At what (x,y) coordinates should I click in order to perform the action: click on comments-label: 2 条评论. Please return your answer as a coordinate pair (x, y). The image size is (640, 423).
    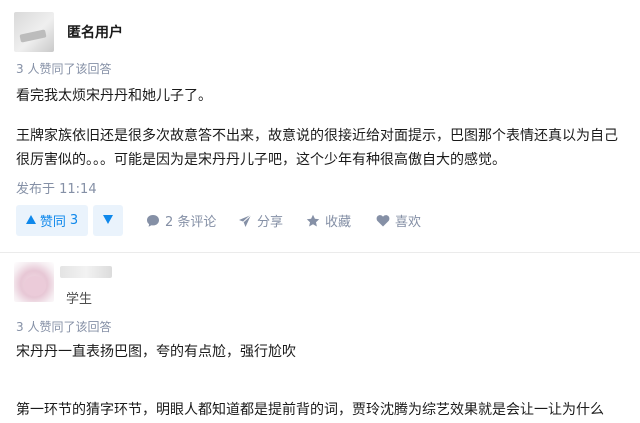
    Looking at the image, I should click on (191, 222).